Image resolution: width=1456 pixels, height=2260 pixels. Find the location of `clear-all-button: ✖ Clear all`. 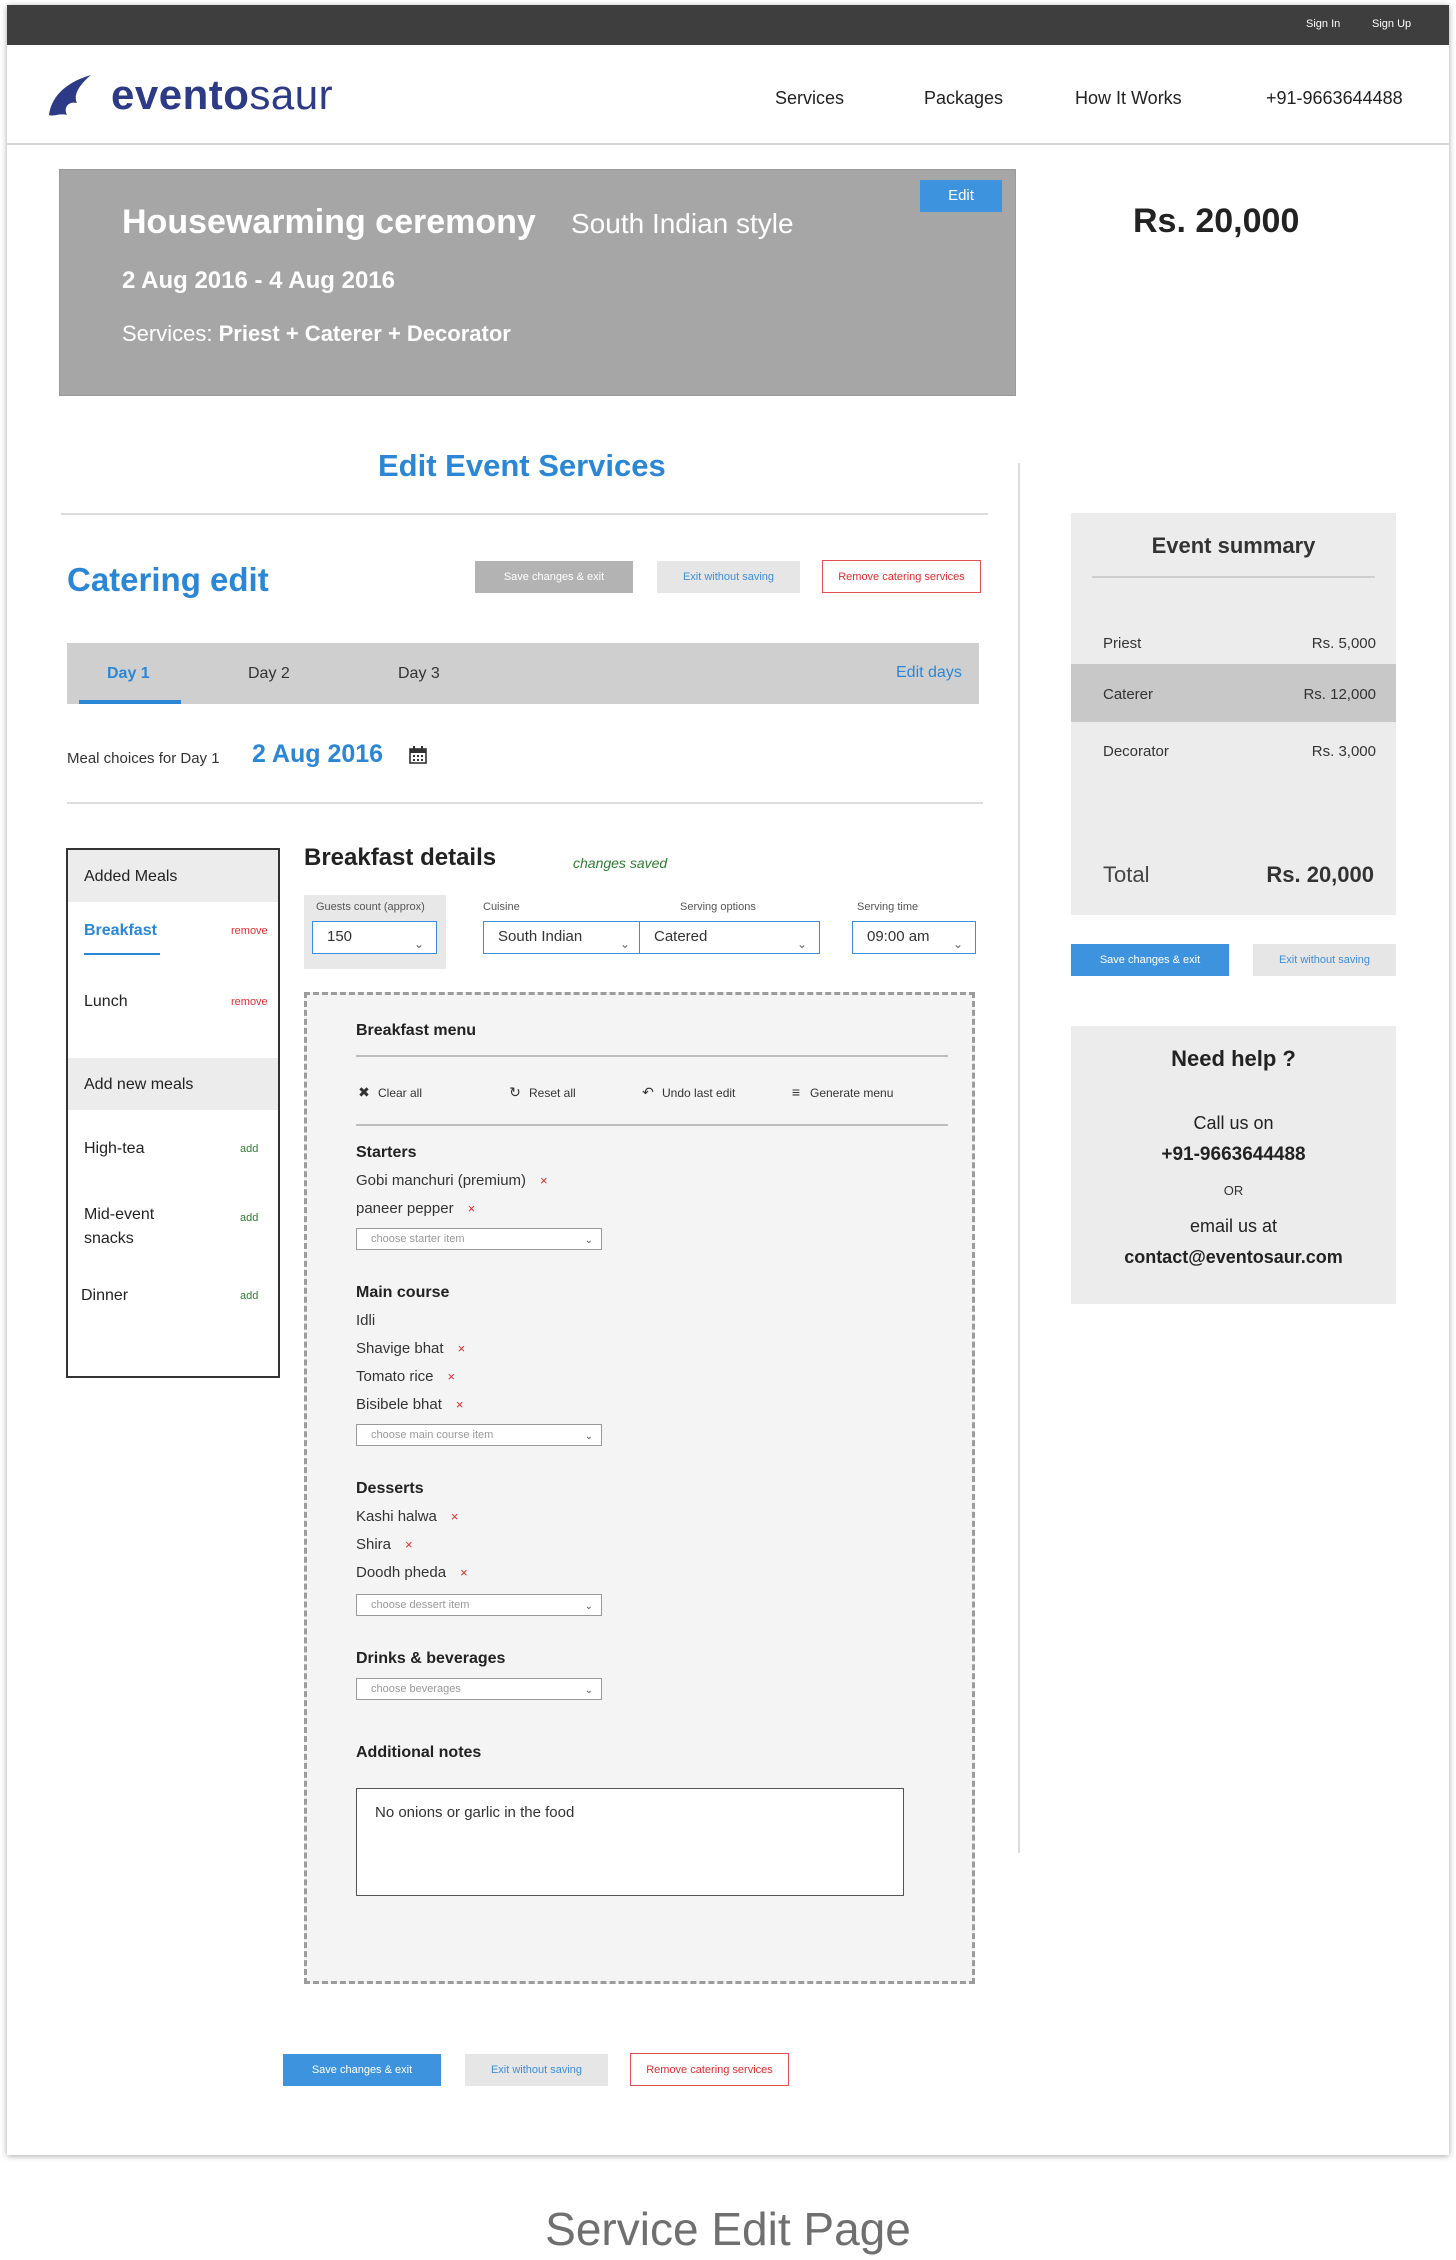

clear-all-button: ✖ Clear all is located at coordinates (389, 1092).